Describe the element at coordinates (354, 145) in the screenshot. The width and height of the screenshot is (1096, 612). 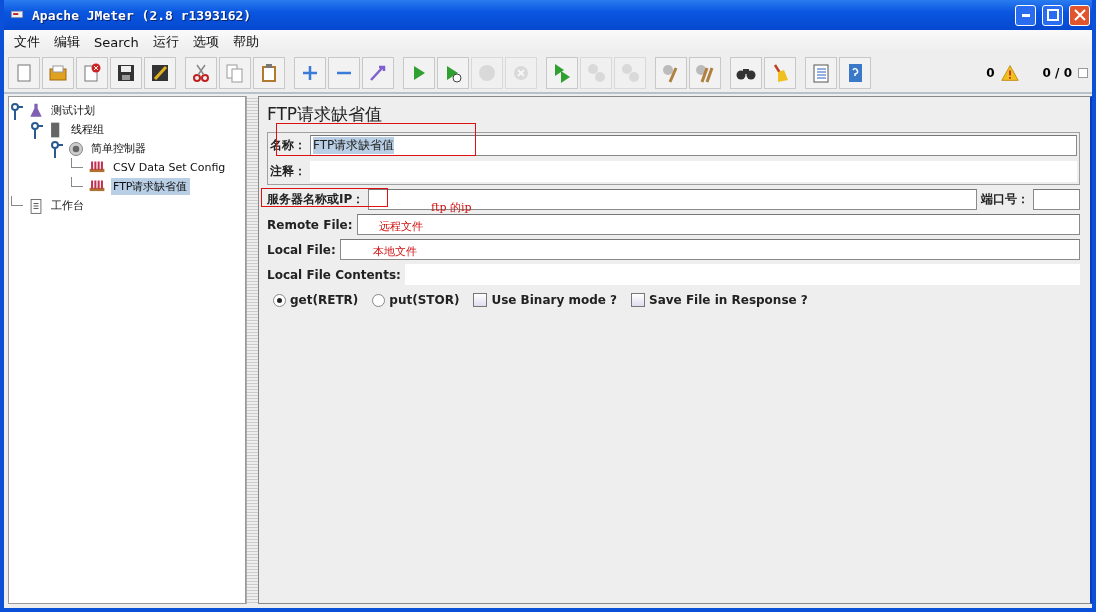
I see `selected-text: FTP请求缺省值` at that location.